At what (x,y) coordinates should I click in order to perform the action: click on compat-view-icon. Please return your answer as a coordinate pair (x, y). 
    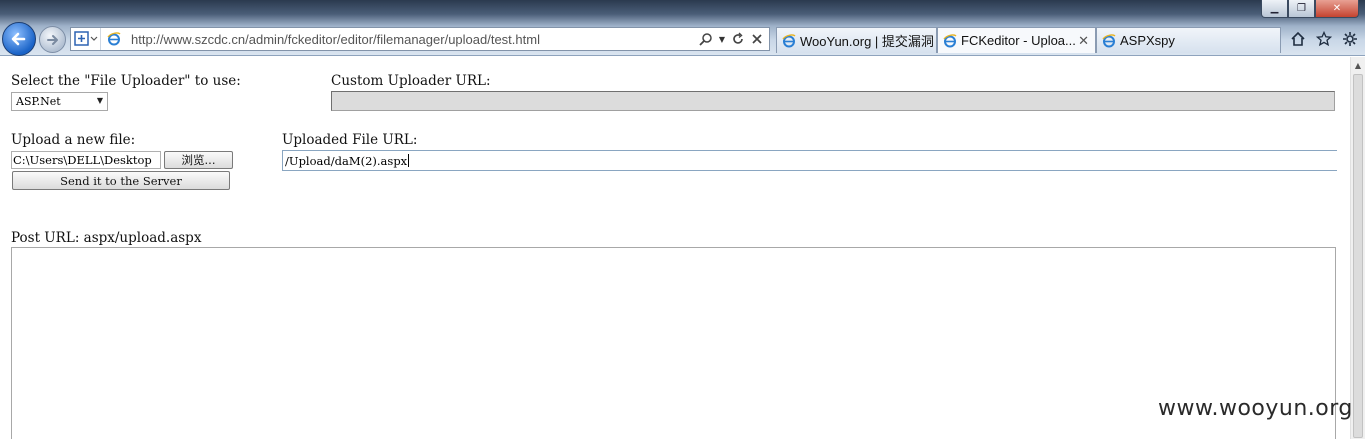
    Looking at the image, I should click on (85, 38).